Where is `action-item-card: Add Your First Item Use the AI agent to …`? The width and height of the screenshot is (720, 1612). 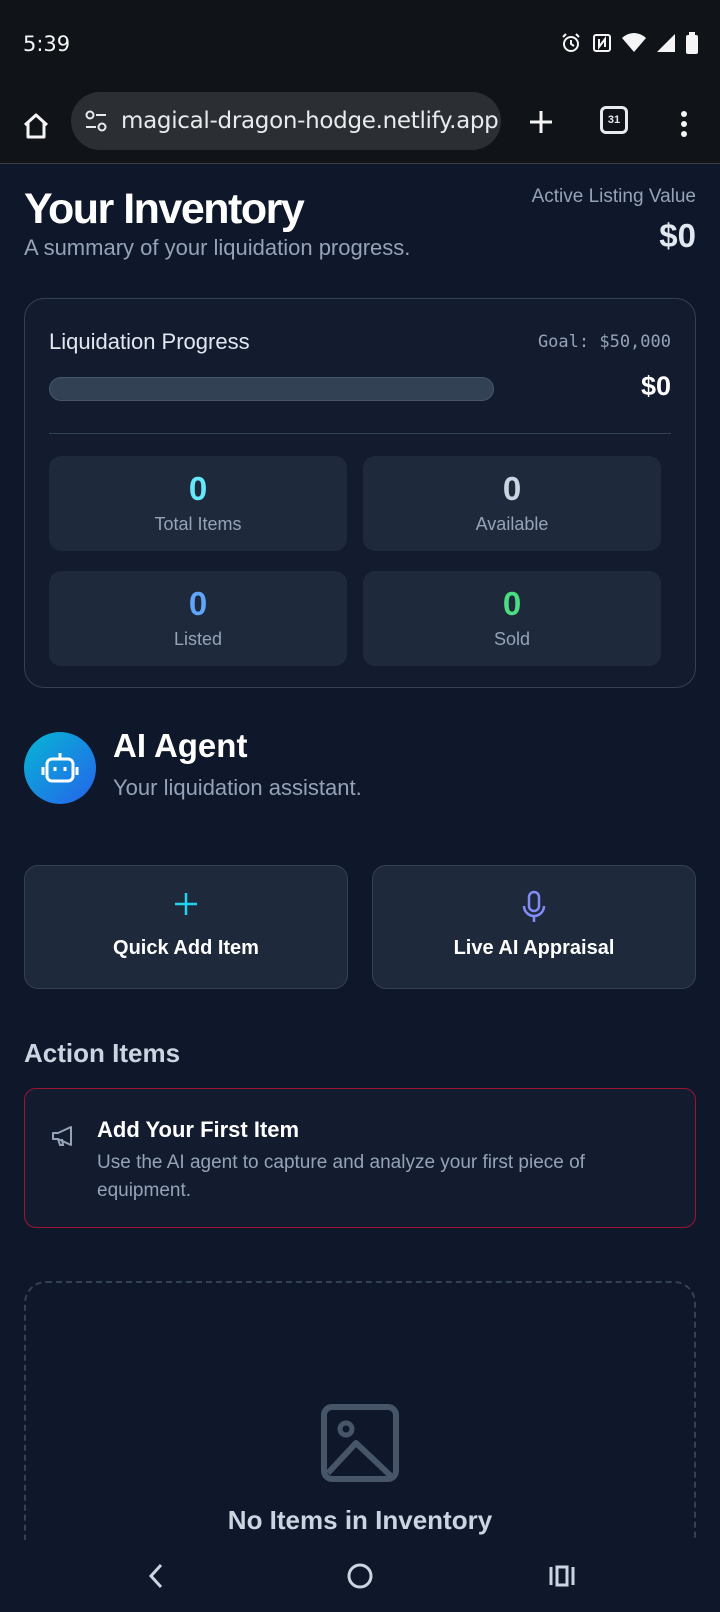 action-item-card: Add Your First Item Use the AI agent to … is located at coordinates (360, 1158).